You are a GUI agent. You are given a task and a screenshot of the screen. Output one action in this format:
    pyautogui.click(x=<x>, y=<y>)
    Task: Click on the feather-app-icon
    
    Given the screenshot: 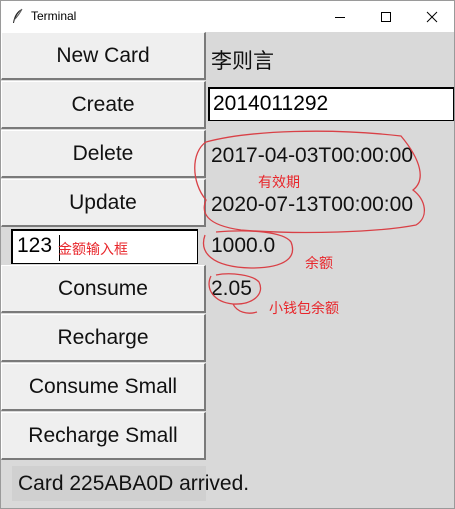 What is the action you would take?
    pyautogui.click(x=18, y=15)
    